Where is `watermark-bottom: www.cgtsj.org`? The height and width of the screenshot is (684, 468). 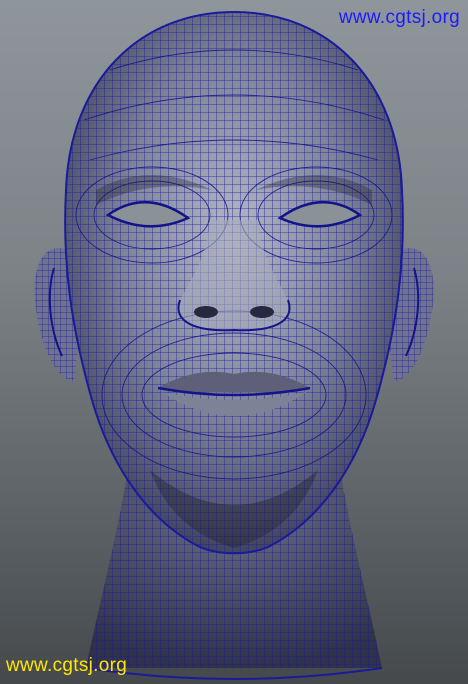 watermark-bottom: www.cgtsj.org is located at coordinates (67, 665).